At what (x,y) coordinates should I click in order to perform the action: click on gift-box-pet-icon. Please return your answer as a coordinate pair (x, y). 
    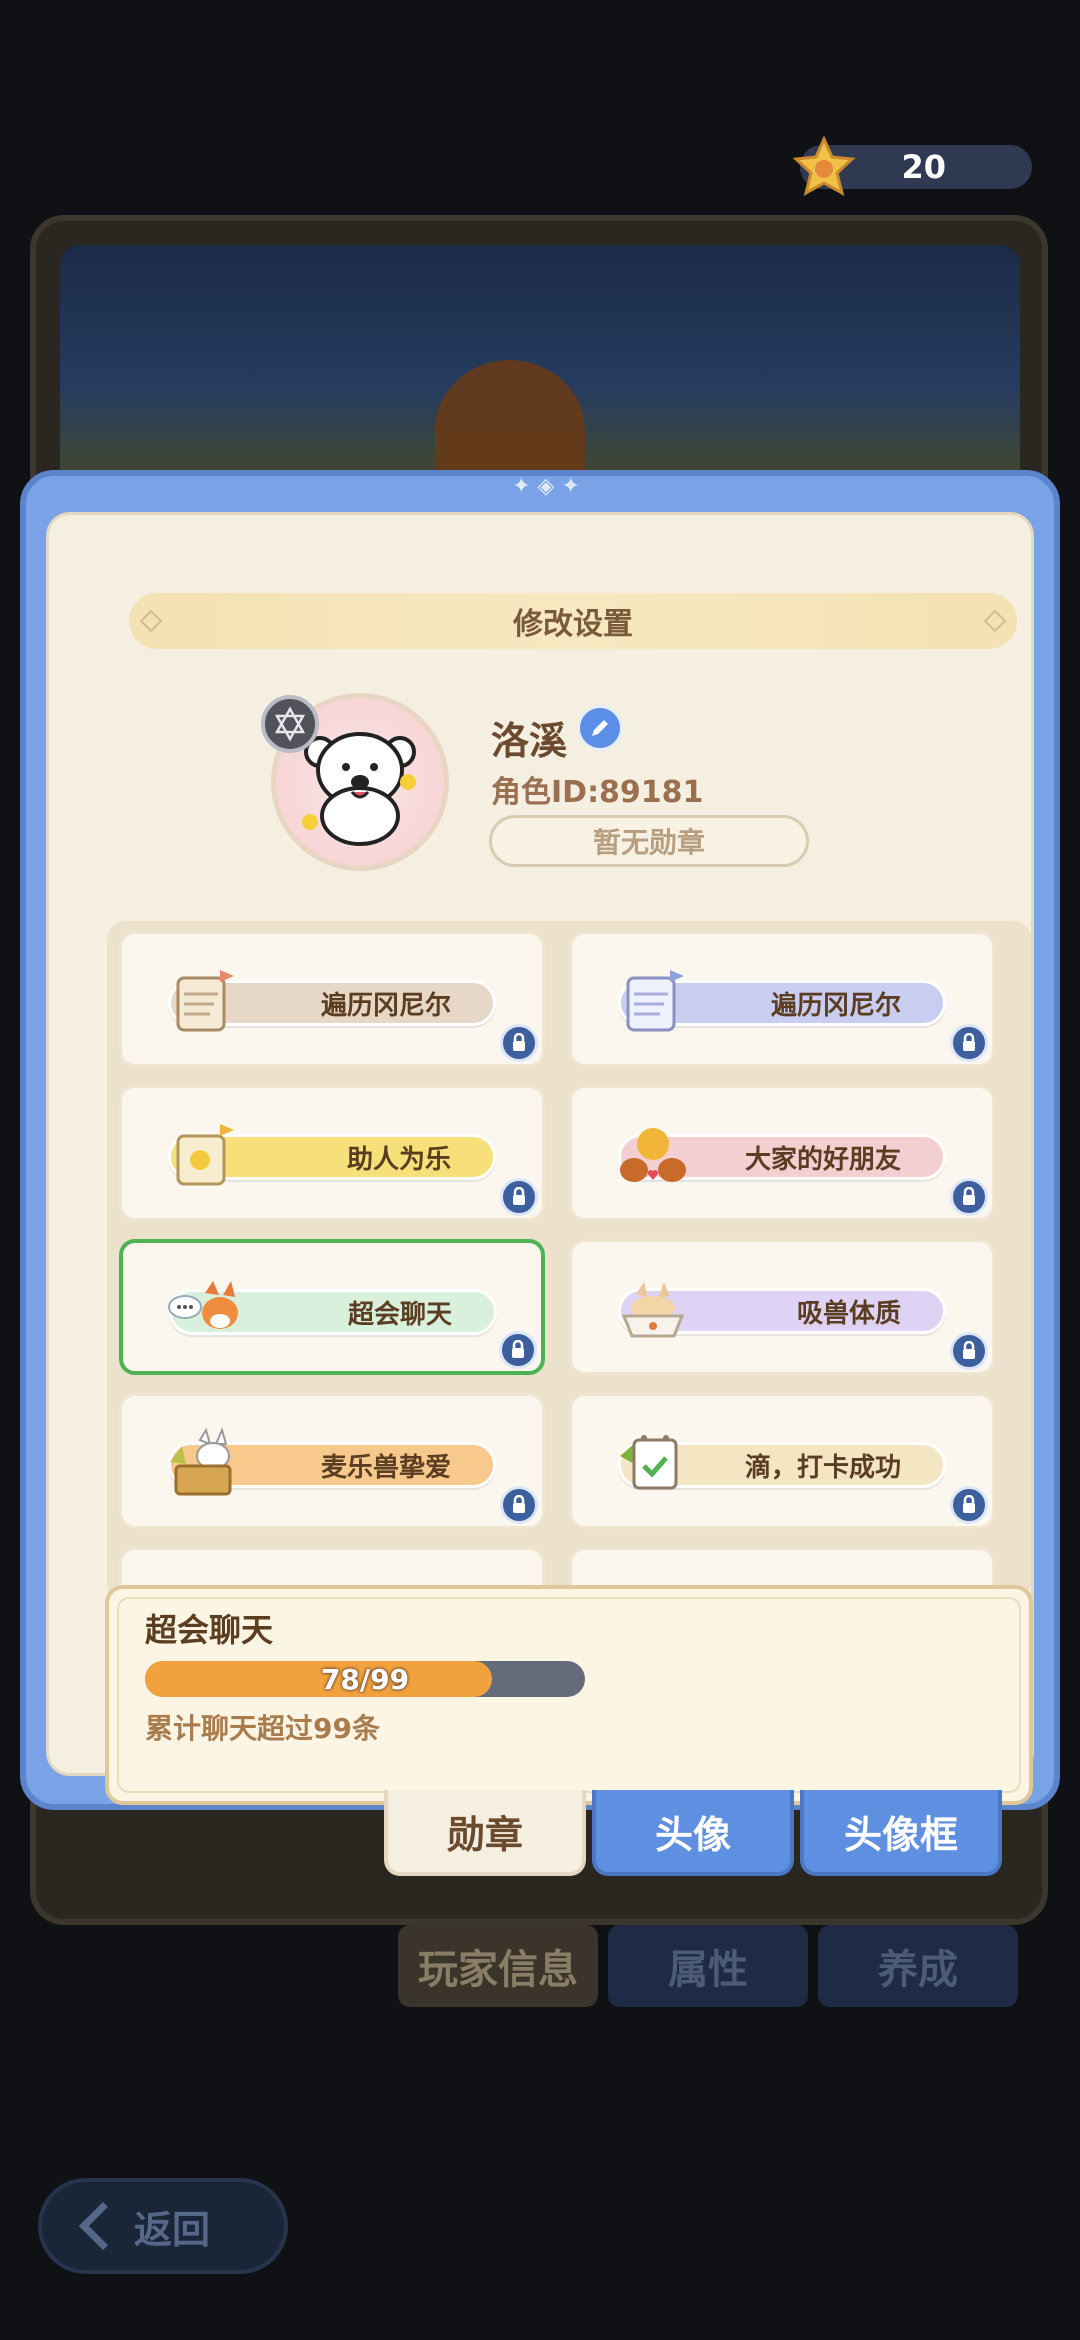
    Looking at the image, I should click on (201, 1461).